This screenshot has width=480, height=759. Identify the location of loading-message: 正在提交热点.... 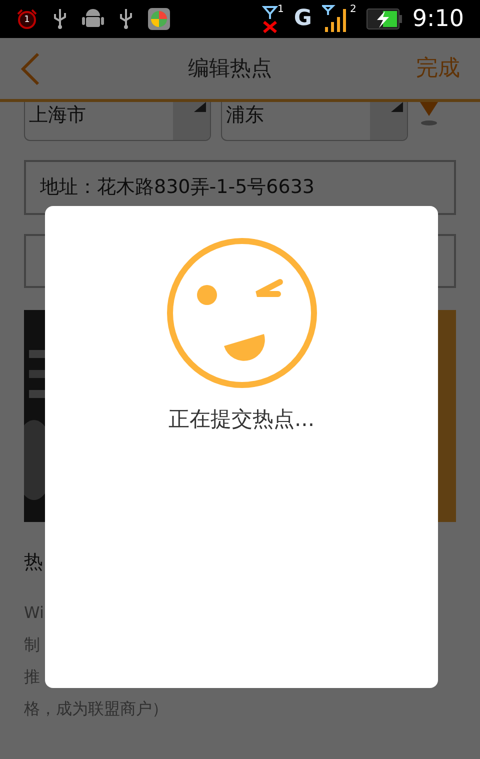
(241, 419).